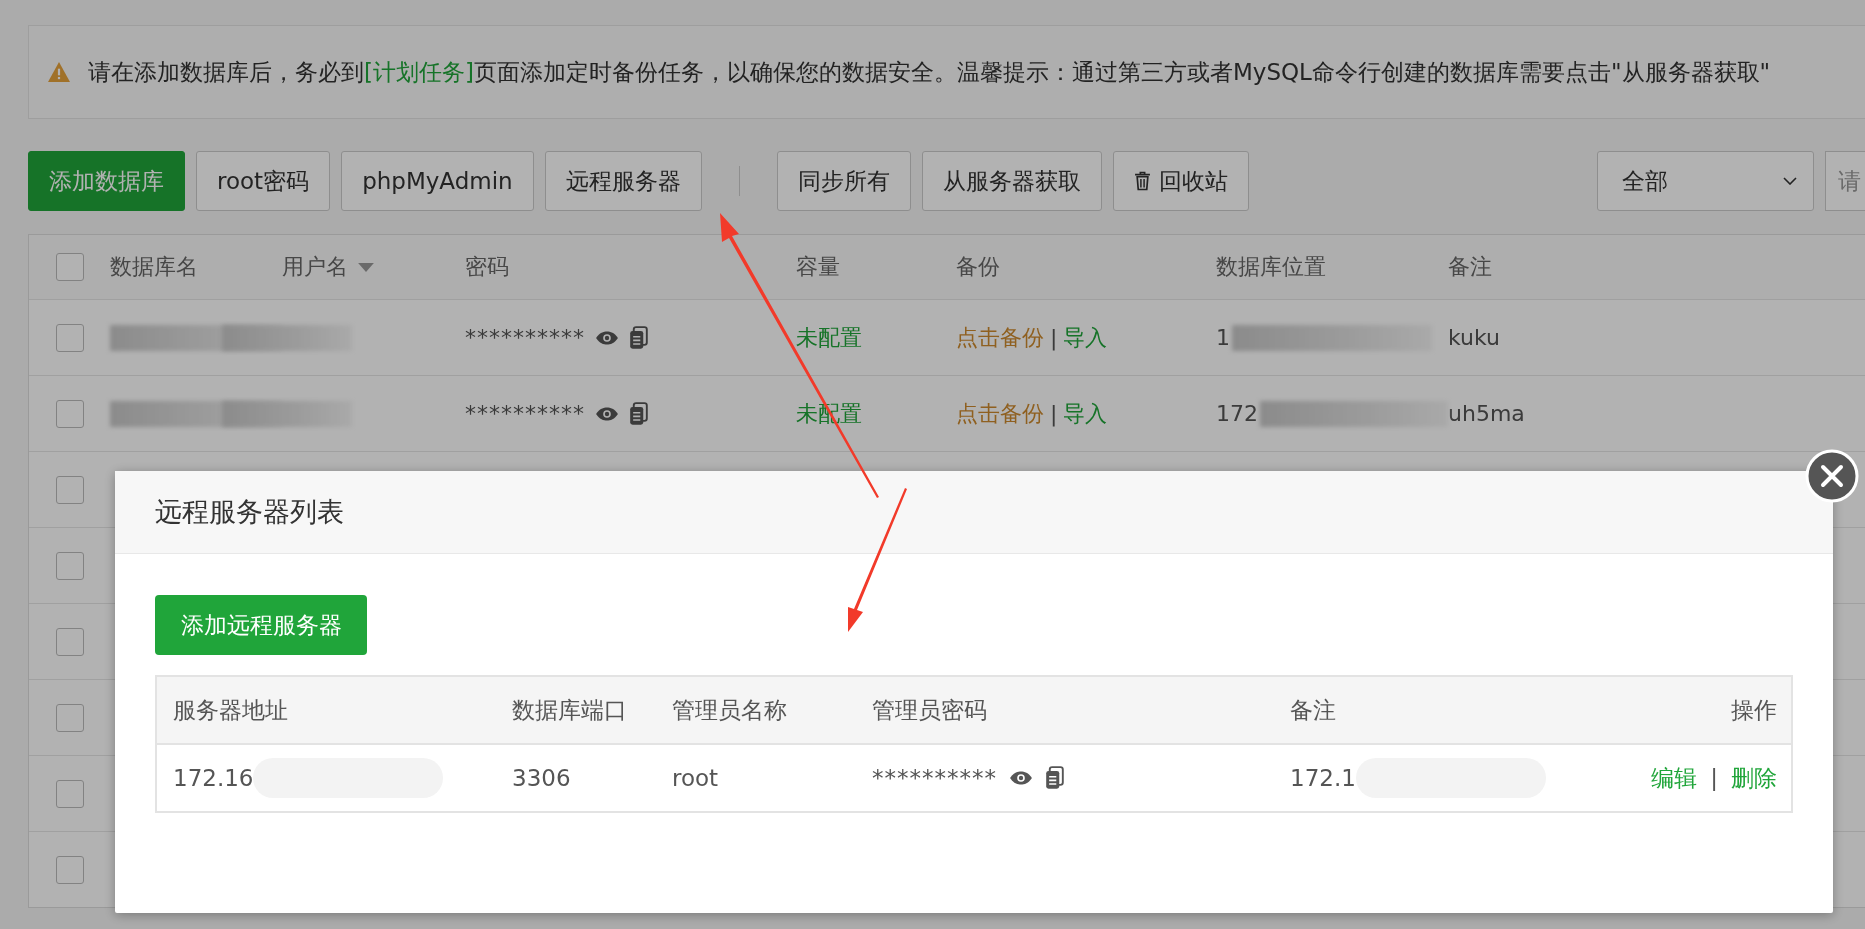 This screenshot has height=929, width=1865. Describe the element at coordinates (1790, 181) in the screenshot. I see `chevron-down-icon` at that location.